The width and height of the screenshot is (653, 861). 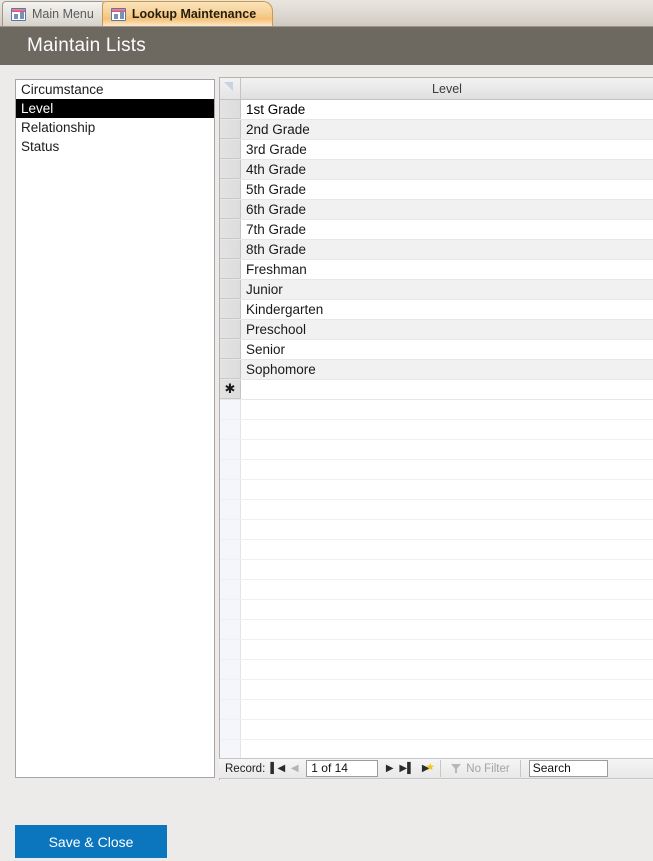 I want to click on table-row: Senior, so click(x=436, y=350).